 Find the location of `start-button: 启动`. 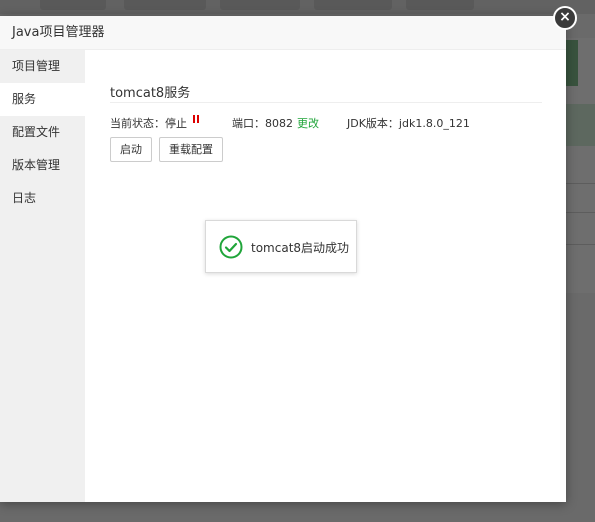

start-button: 启动 is located at coordinates (131, 149).